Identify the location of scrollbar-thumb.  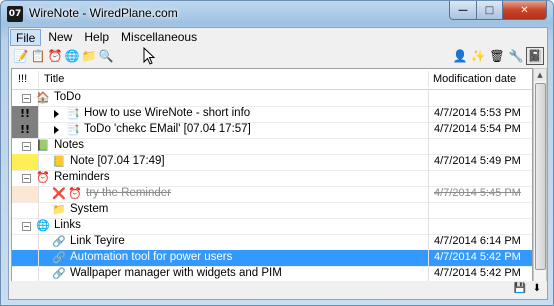
(540, 176).